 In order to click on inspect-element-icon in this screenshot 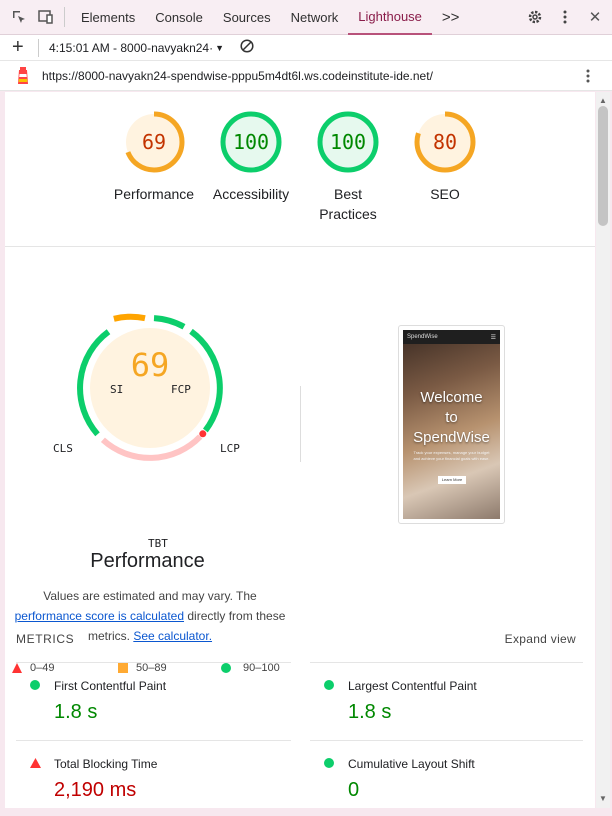, I will do `click(19, 17)`.